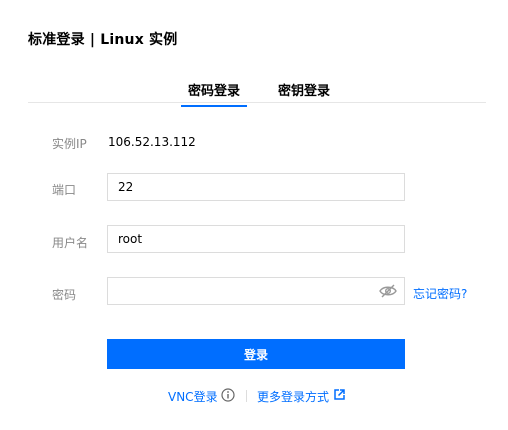 The width and height of the screenshot is (508, 430). I want to click on eye-off-icon, so click(388, 291).